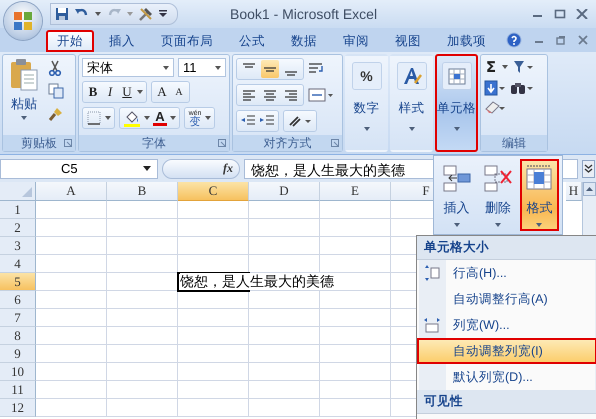 The height and width of the screenshot is (419, 596). Describe the element at coordinates (18, 210) in the screenshot. I see `row-header: 1` at that location.